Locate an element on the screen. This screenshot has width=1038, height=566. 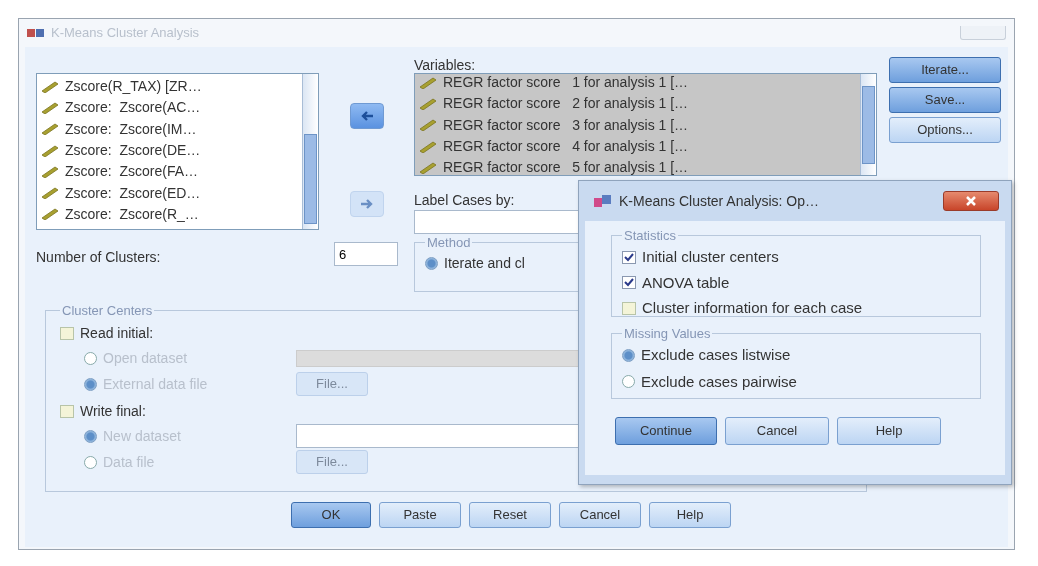
variables-label: Variables: is located at coordinates (445, 65).